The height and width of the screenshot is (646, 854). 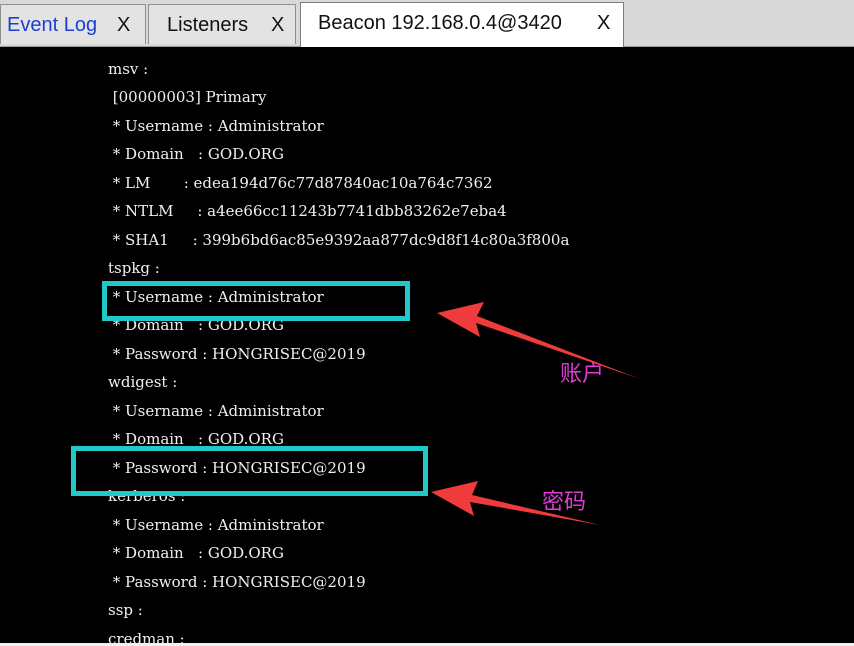 What do you see at coordinates (277, 25) in the screenshot?
I see `tab-listeners-close-button: X` at bounding box center [277, 25].